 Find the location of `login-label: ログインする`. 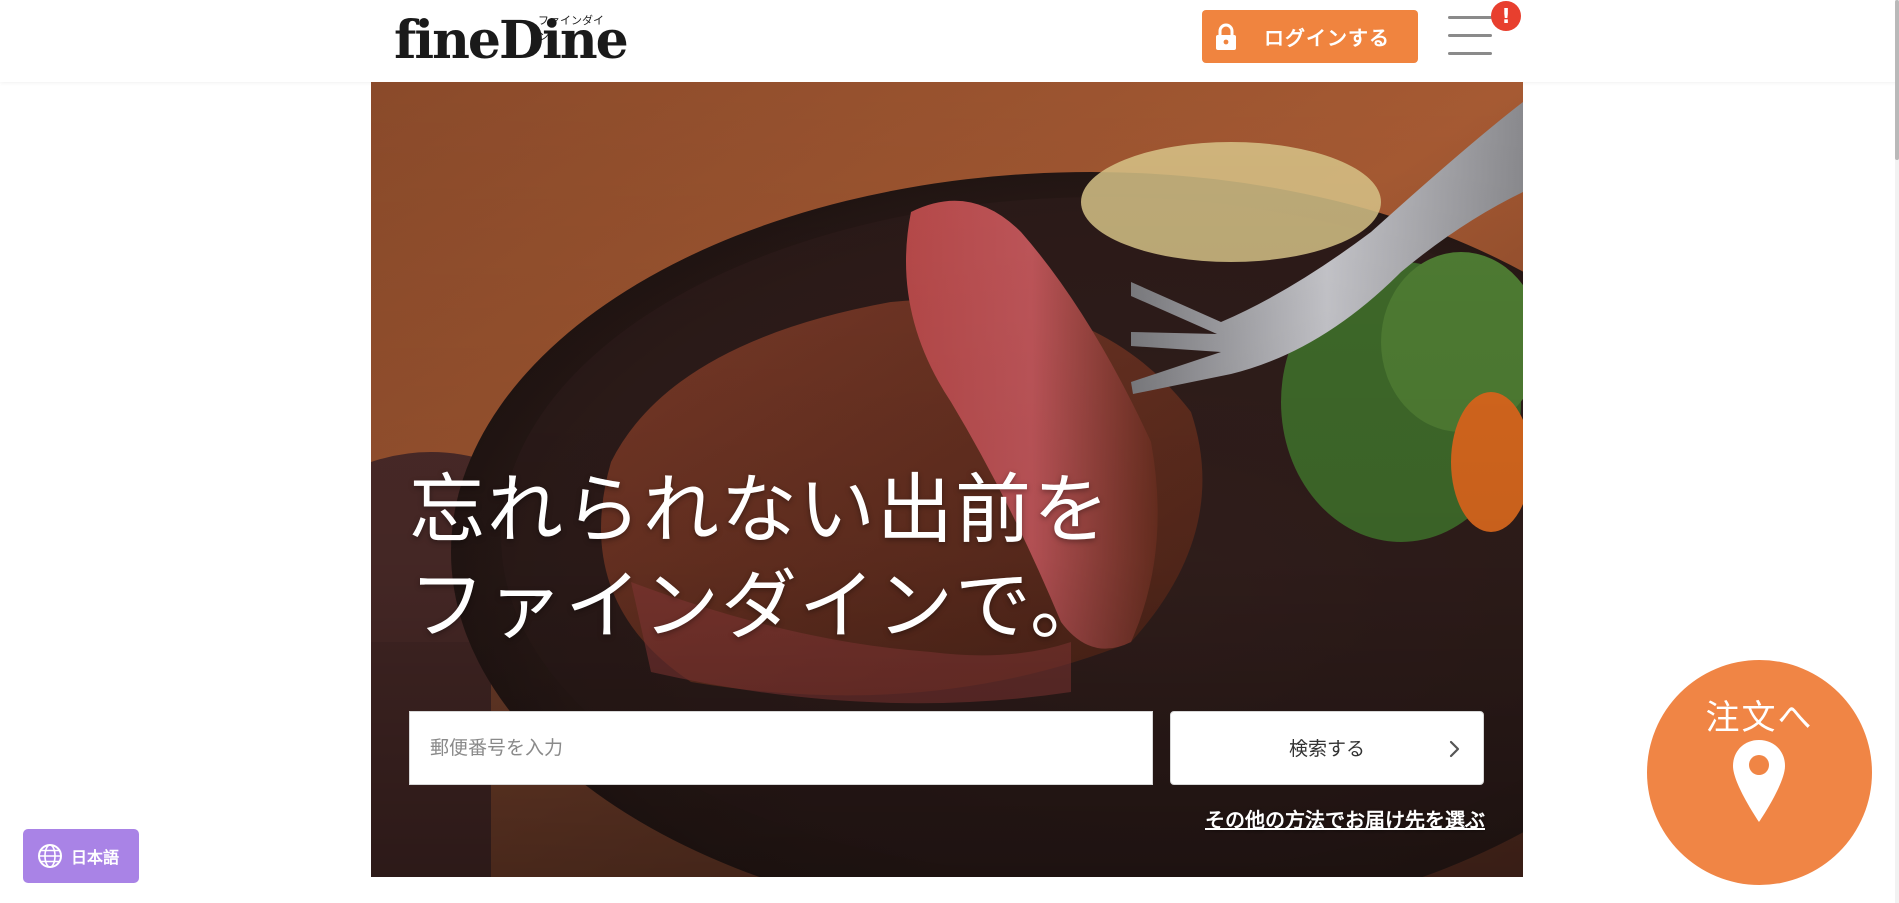

login-label: ログインする is located at coordinates (1327, 38).